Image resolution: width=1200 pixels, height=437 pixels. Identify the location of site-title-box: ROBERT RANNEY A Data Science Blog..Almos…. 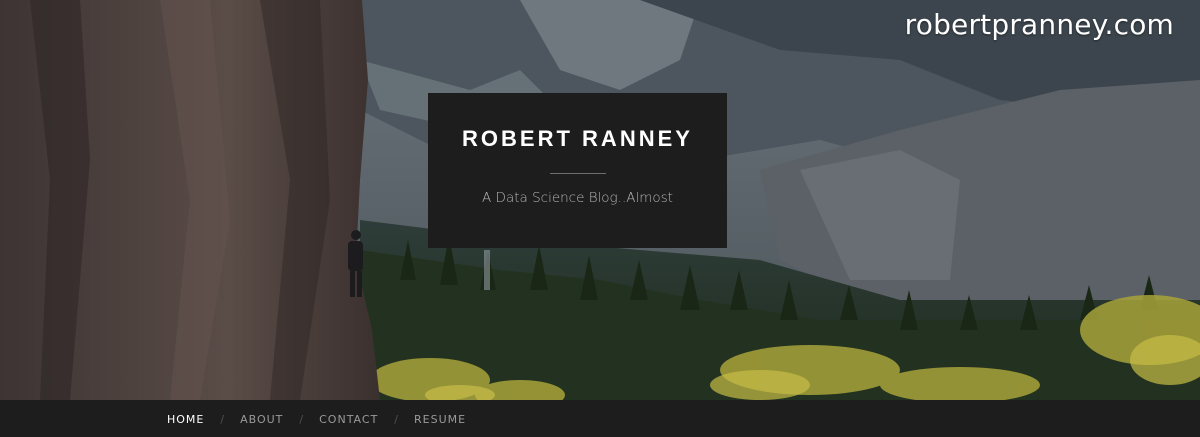
(577, 170).